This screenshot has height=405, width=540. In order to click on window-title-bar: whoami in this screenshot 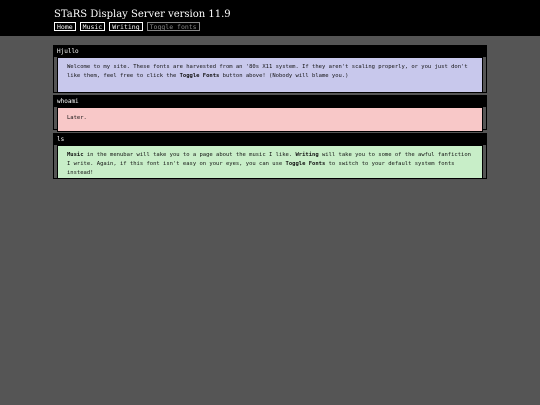, I will do `click(270, 101)`.